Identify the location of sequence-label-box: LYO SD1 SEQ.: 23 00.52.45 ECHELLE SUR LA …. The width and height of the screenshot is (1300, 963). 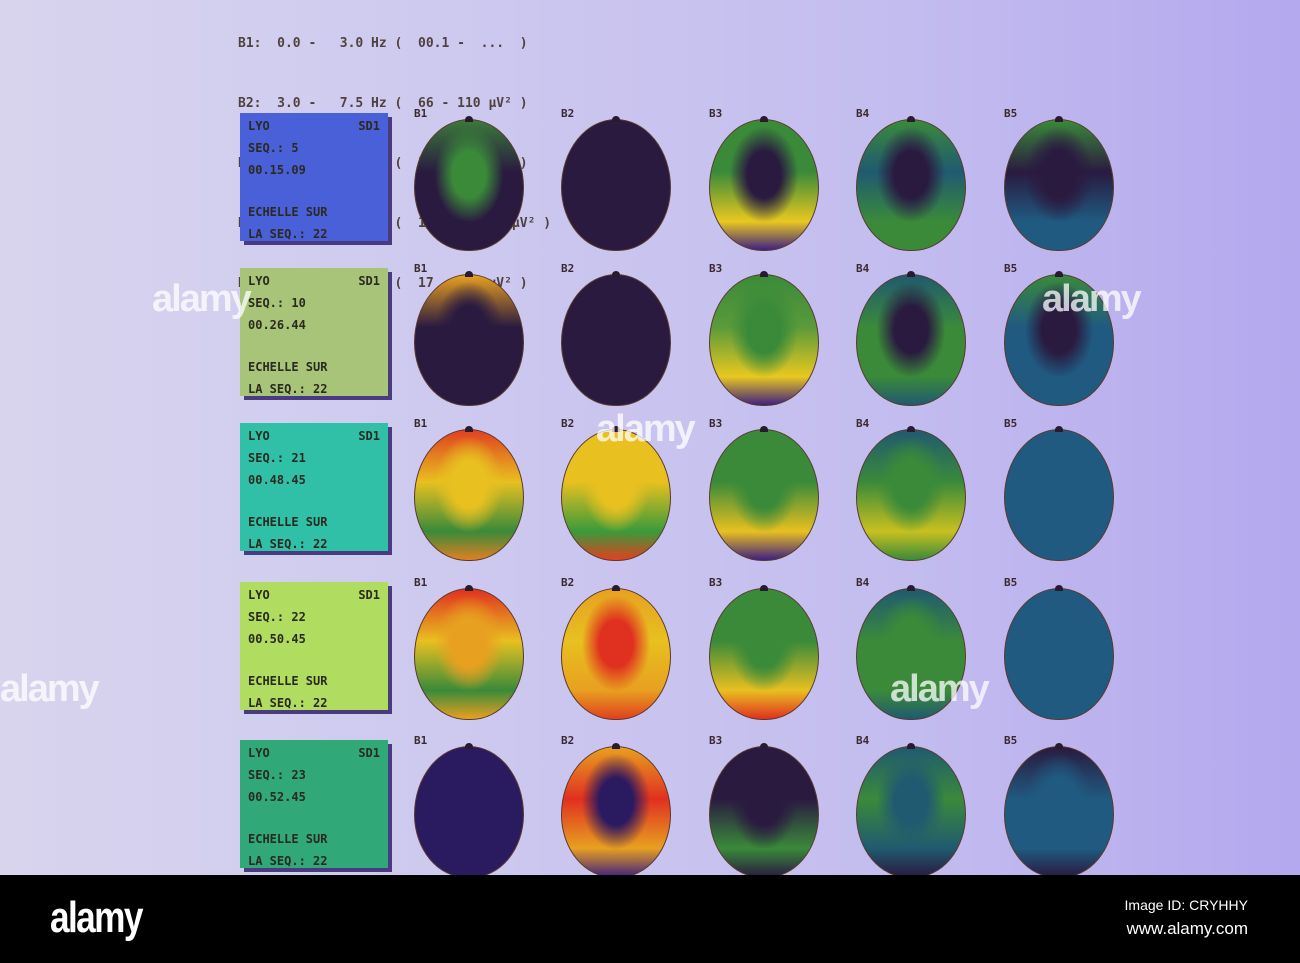
(314, 804).